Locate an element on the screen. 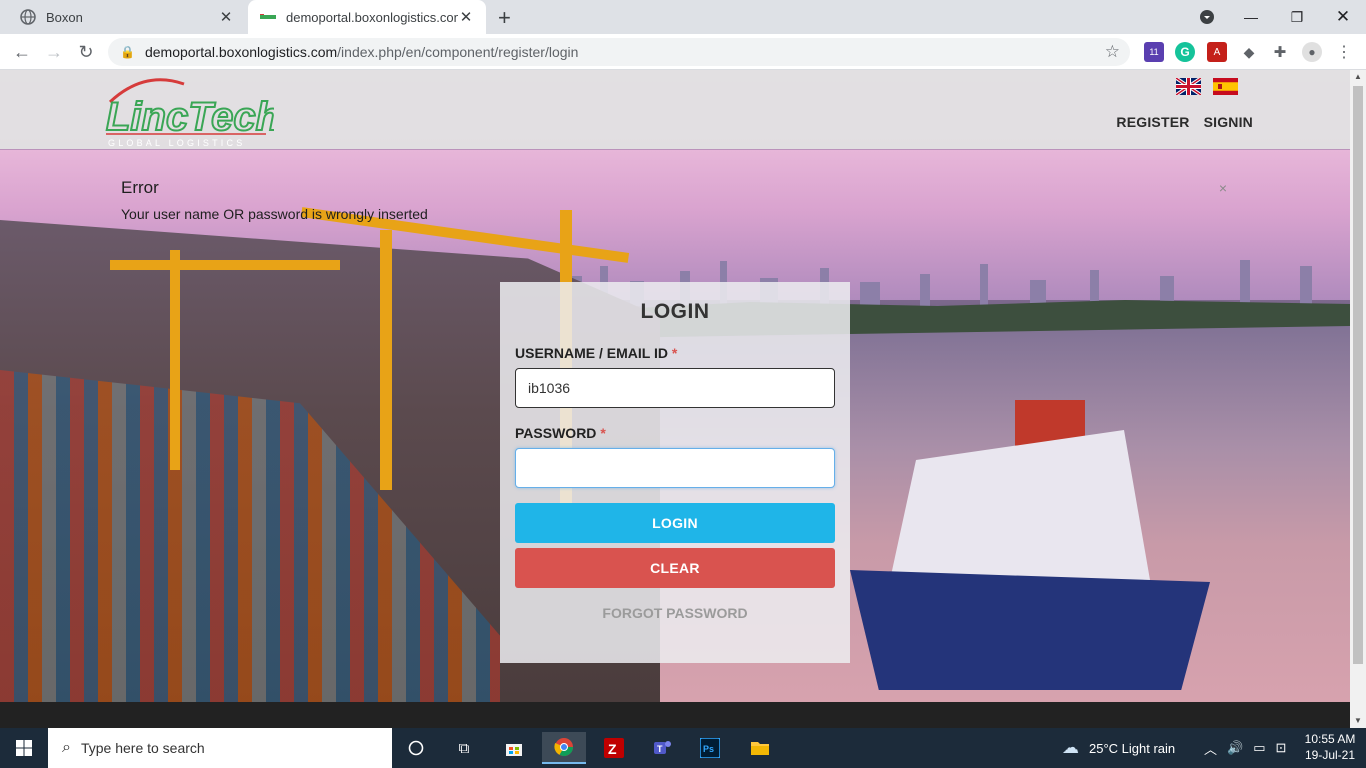 Image resolution: width=1366 pixels, height=768 pixels. bookmark-star-icon: ☆ is located at coordinates (1112, 52).